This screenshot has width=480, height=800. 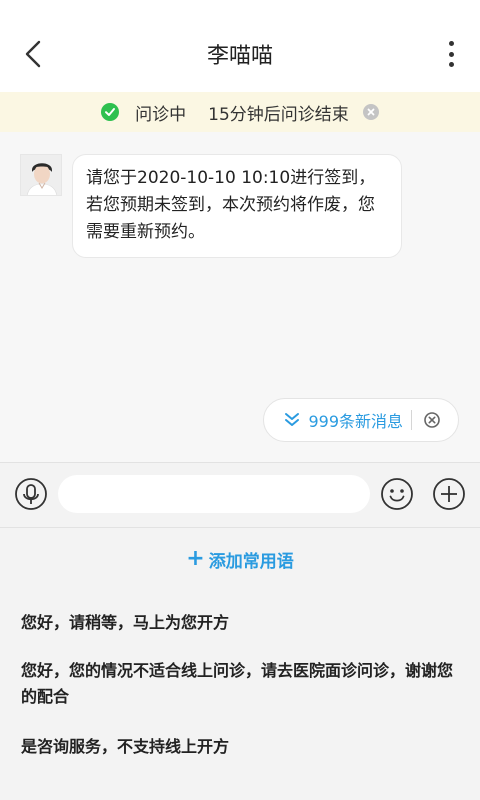 I want to click on navbar: 李喵喵, so click(x=240, y=46).